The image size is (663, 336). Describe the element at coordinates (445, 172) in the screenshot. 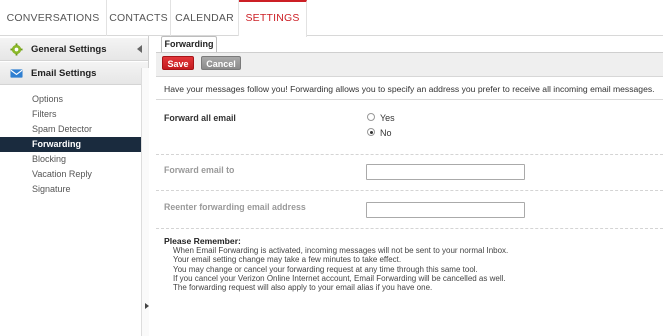

I see `forward-to-input` at that location.